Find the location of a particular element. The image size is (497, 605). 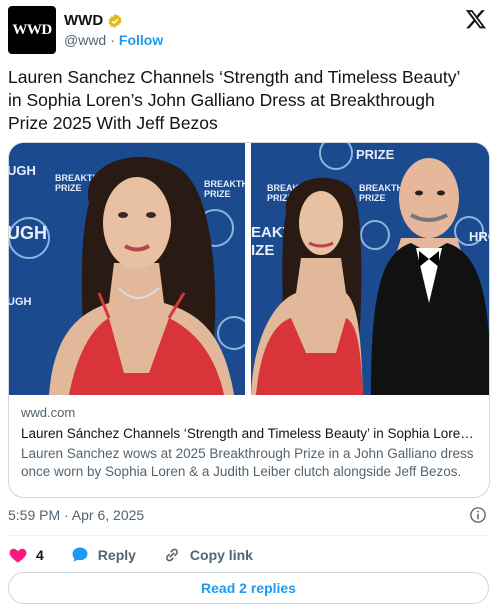

action-bar: 4 Reply Copy link is located at coordinates (143, 555).